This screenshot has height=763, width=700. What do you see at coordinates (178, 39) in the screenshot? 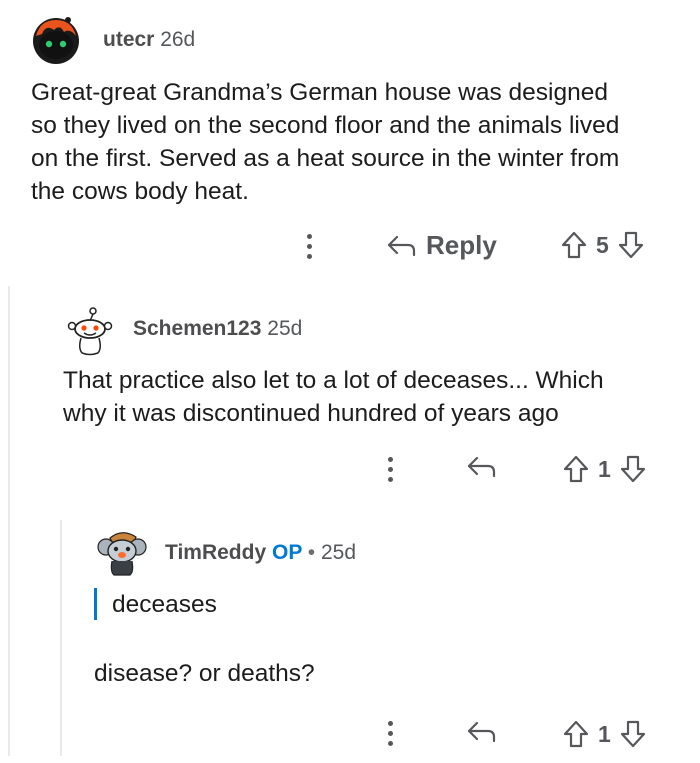
I see `comment-age: 26d` at bounding box center [178, 39].